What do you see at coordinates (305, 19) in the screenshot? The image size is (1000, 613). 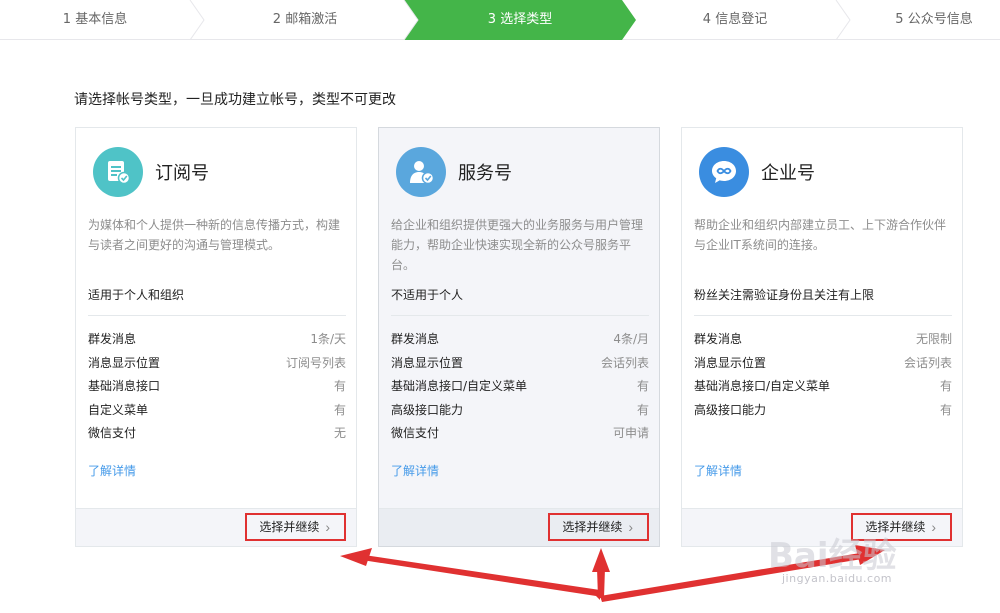 I see `step-2: 2 邮箱激活` at bounding box center [305, 19].